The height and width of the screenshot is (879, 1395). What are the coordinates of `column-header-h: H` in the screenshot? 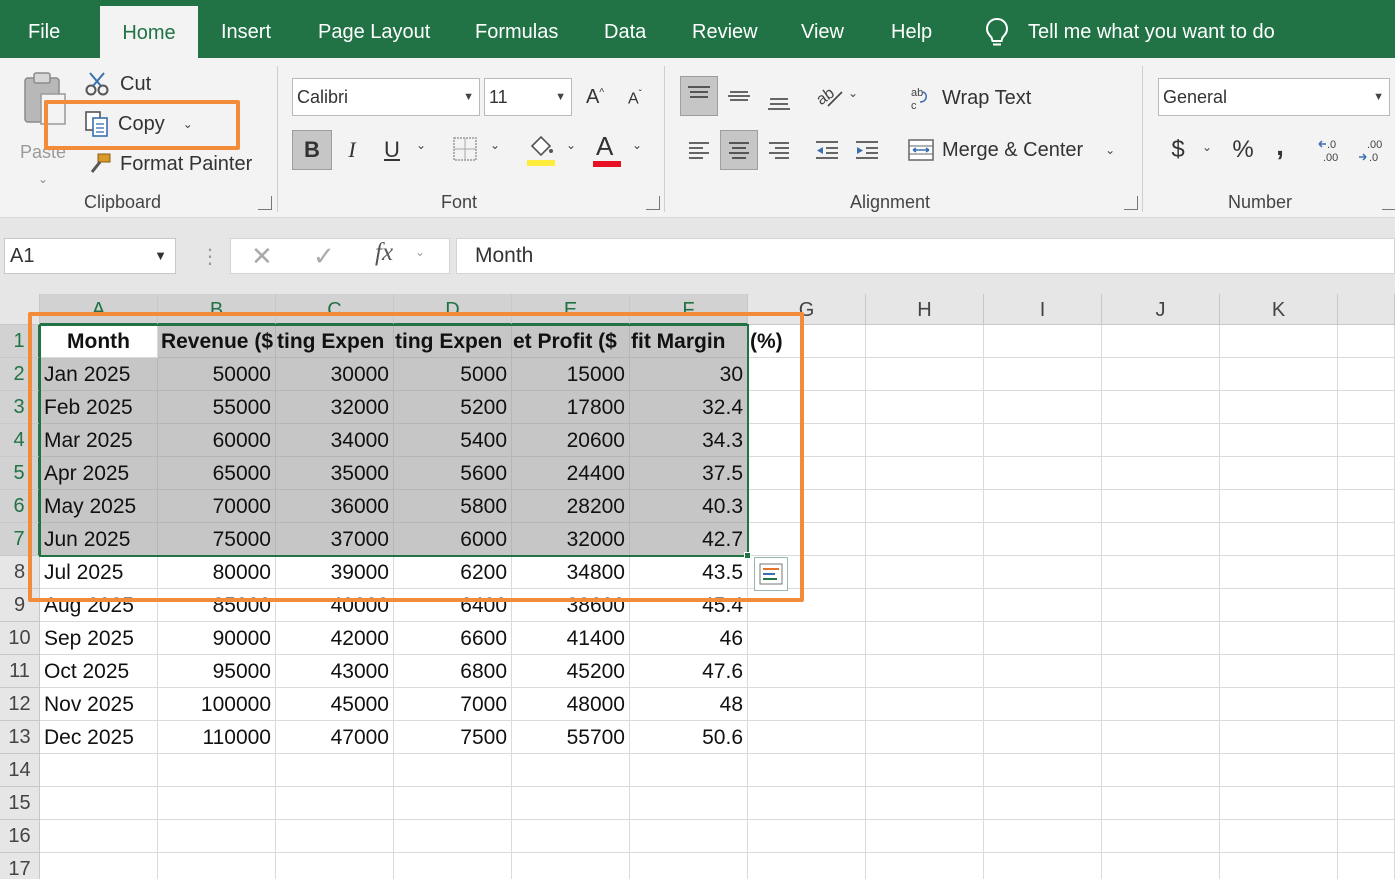 It's located at (925, 309).